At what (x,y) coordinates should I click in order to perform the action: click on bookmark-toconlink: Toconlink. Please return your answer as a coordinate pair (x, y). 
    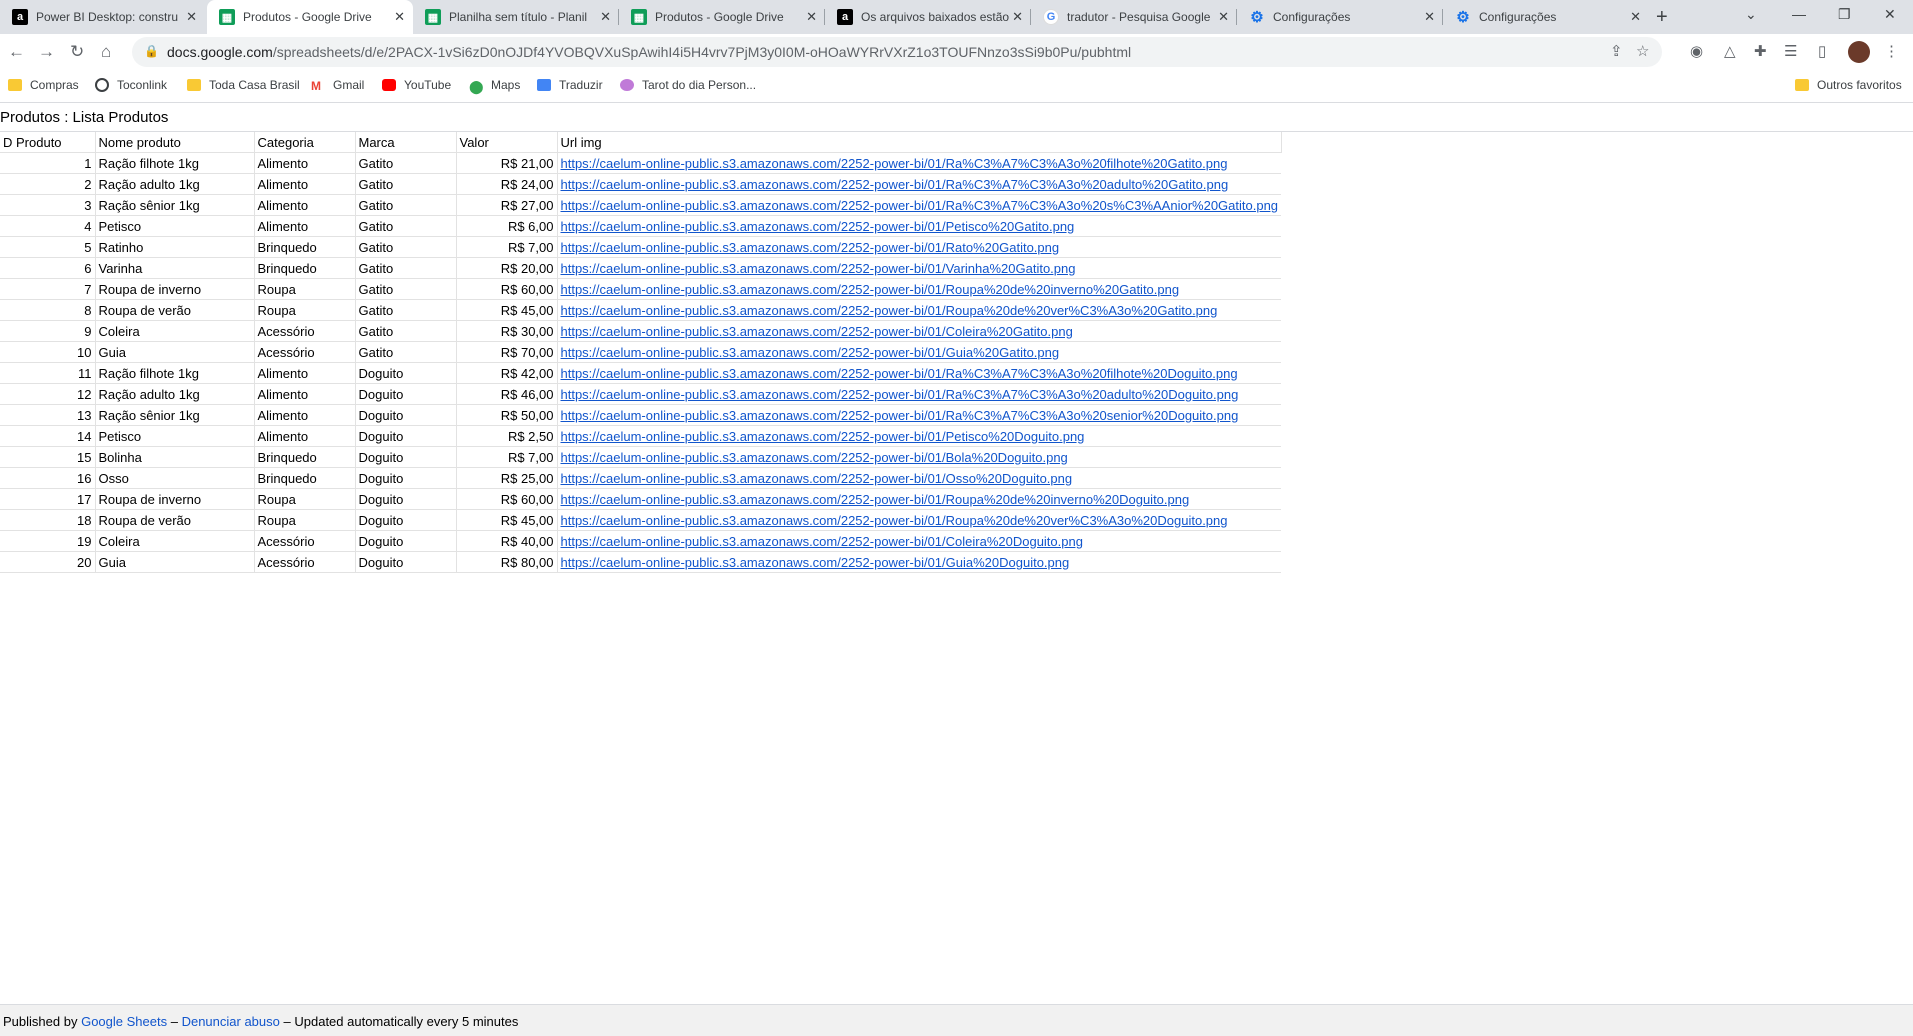
    Looking at the image, I should click on (131, 85).